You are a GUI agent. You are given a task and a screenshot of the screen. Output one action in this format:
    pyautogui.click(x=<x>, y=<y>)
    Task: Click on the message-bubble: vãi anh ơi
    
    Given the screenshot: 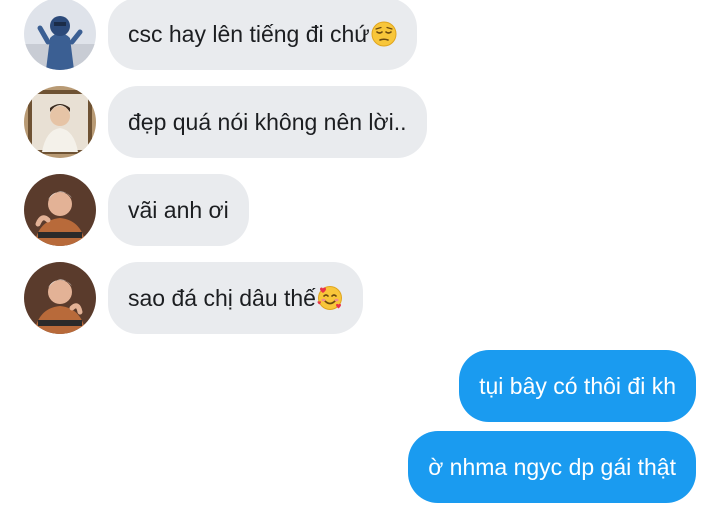 What is the action you would take?
    pyautogui.click(x=178, y=210)
    